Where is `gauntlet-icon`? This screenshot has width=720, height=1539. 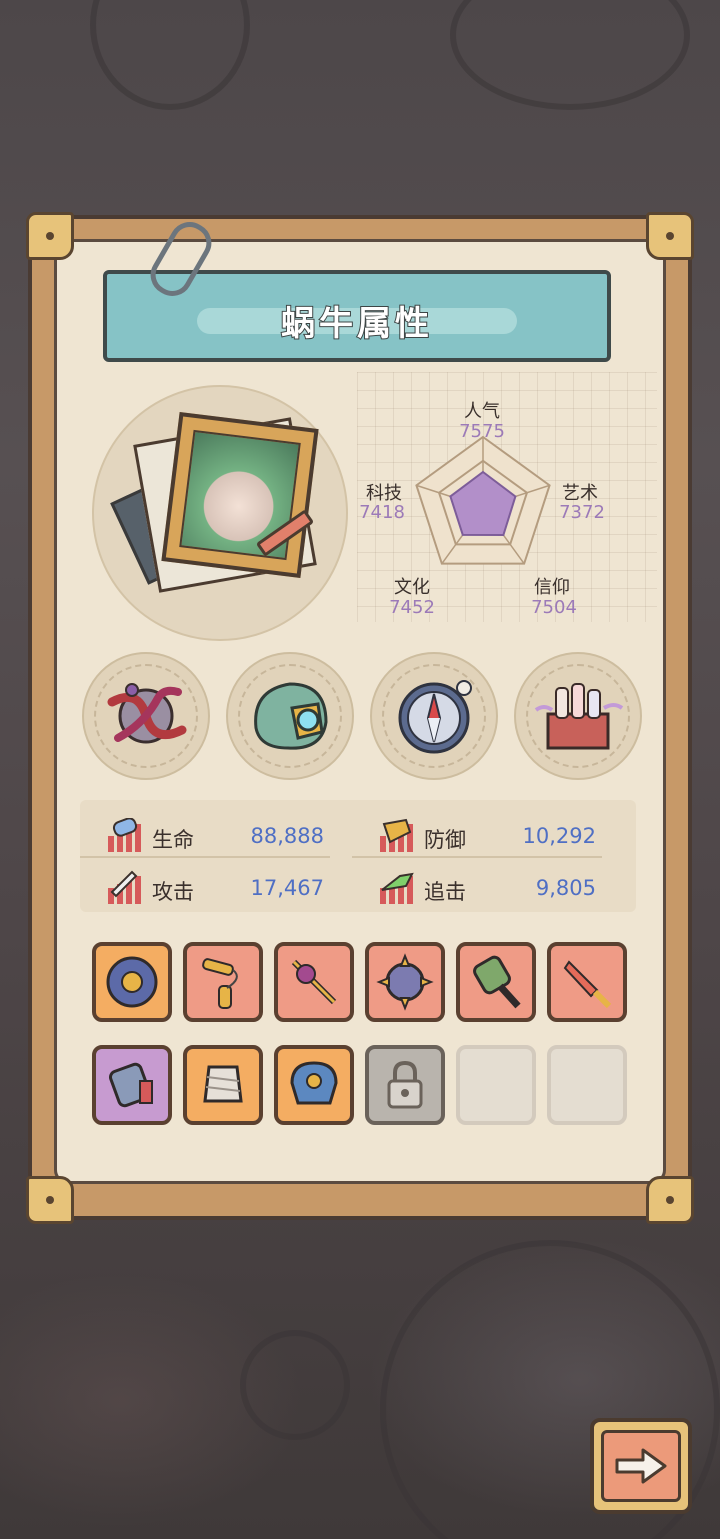 gauntlet-icon is located at coordinates (130, 1085).